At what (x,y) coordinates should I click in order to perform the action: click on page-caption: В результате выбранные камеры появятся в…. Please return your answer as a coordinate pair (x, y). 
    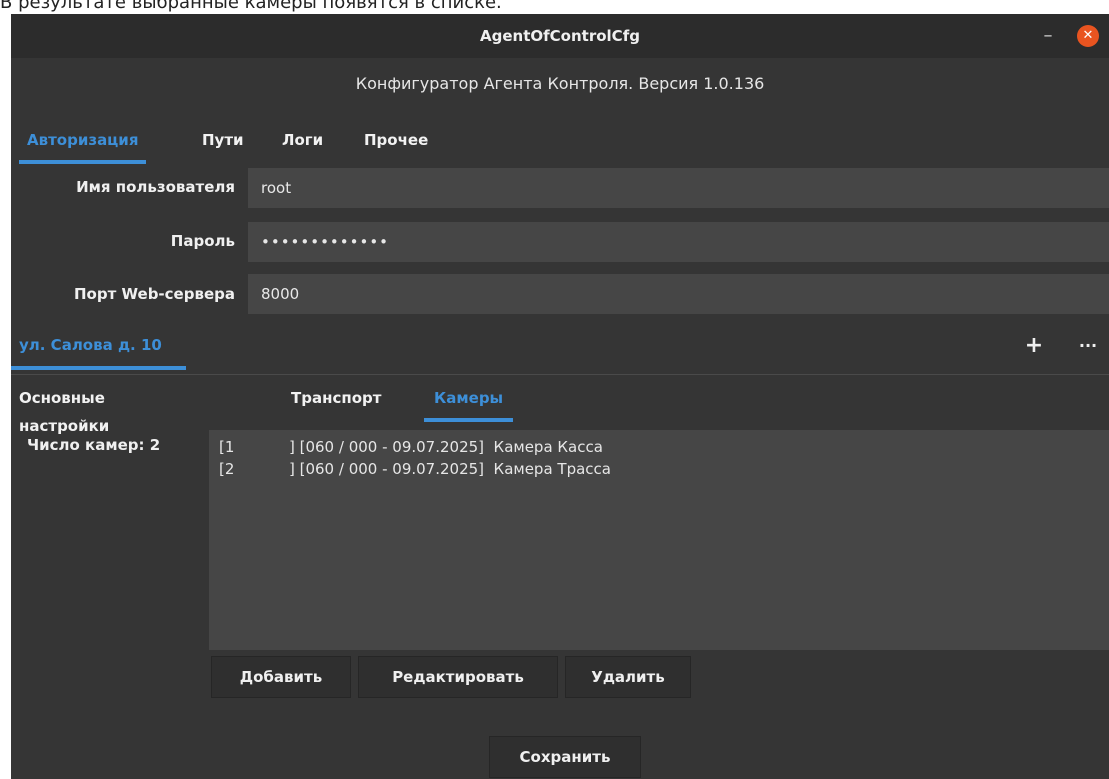
    Looking at the image, I should click on (251, 6).